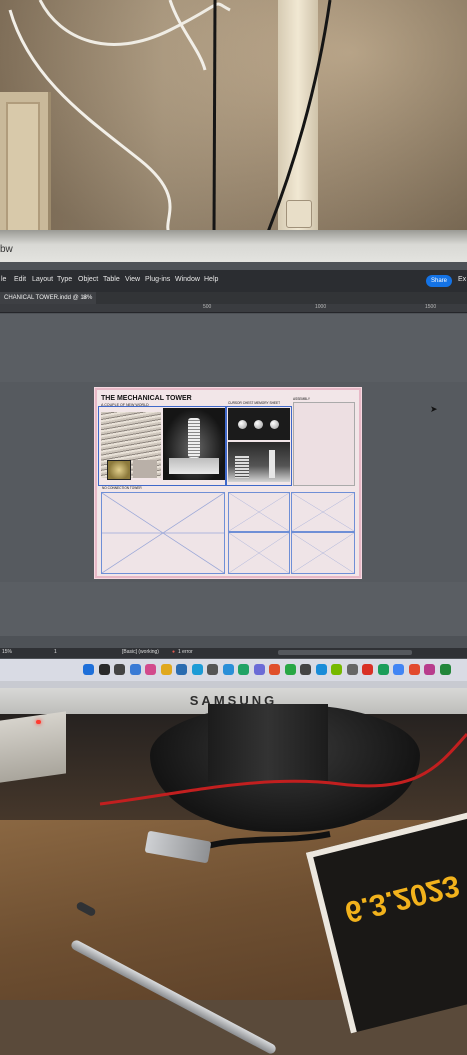  What do you see at coordinates (88, 279) in the screenshot?
I see `menu-object: Object` at bounding box center [88, 279].